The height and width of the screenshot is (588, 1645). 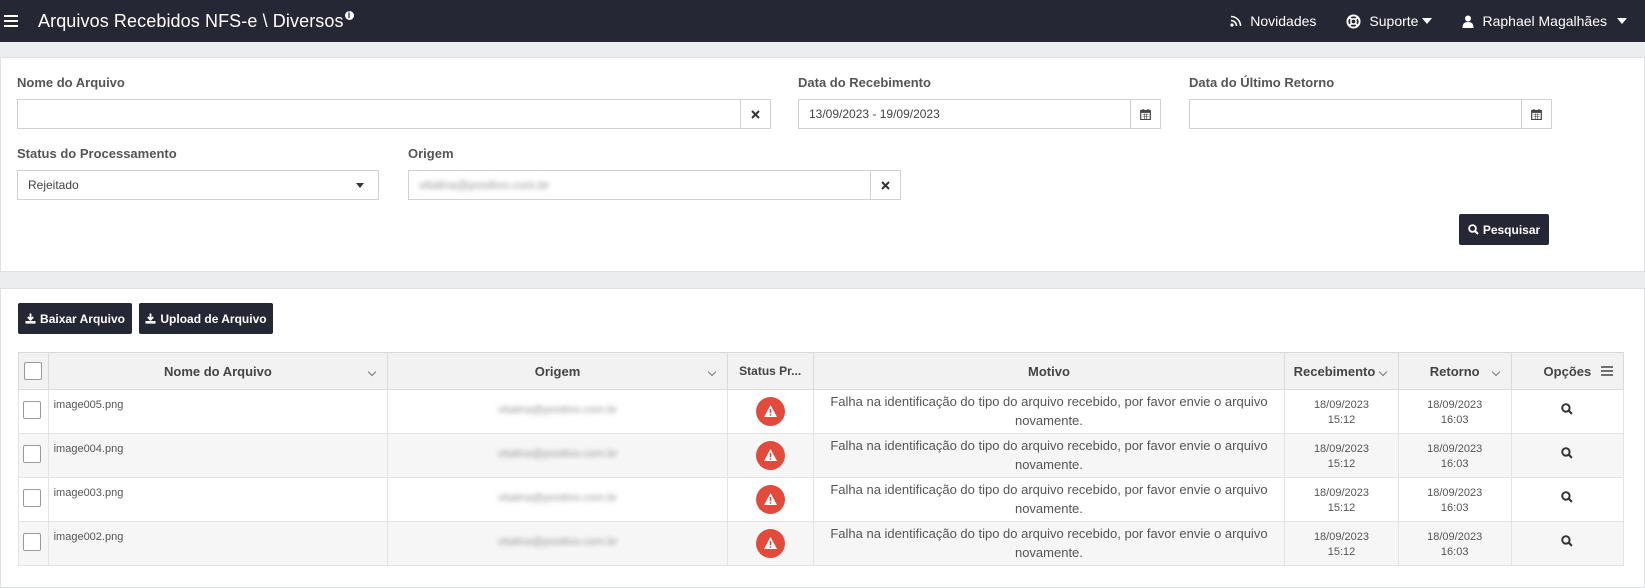 What do you see at coordinates (654, 185) in the screenshot?
I see `origem-input: vitalina@positivo.com.br` at bounding box center [654, 185].